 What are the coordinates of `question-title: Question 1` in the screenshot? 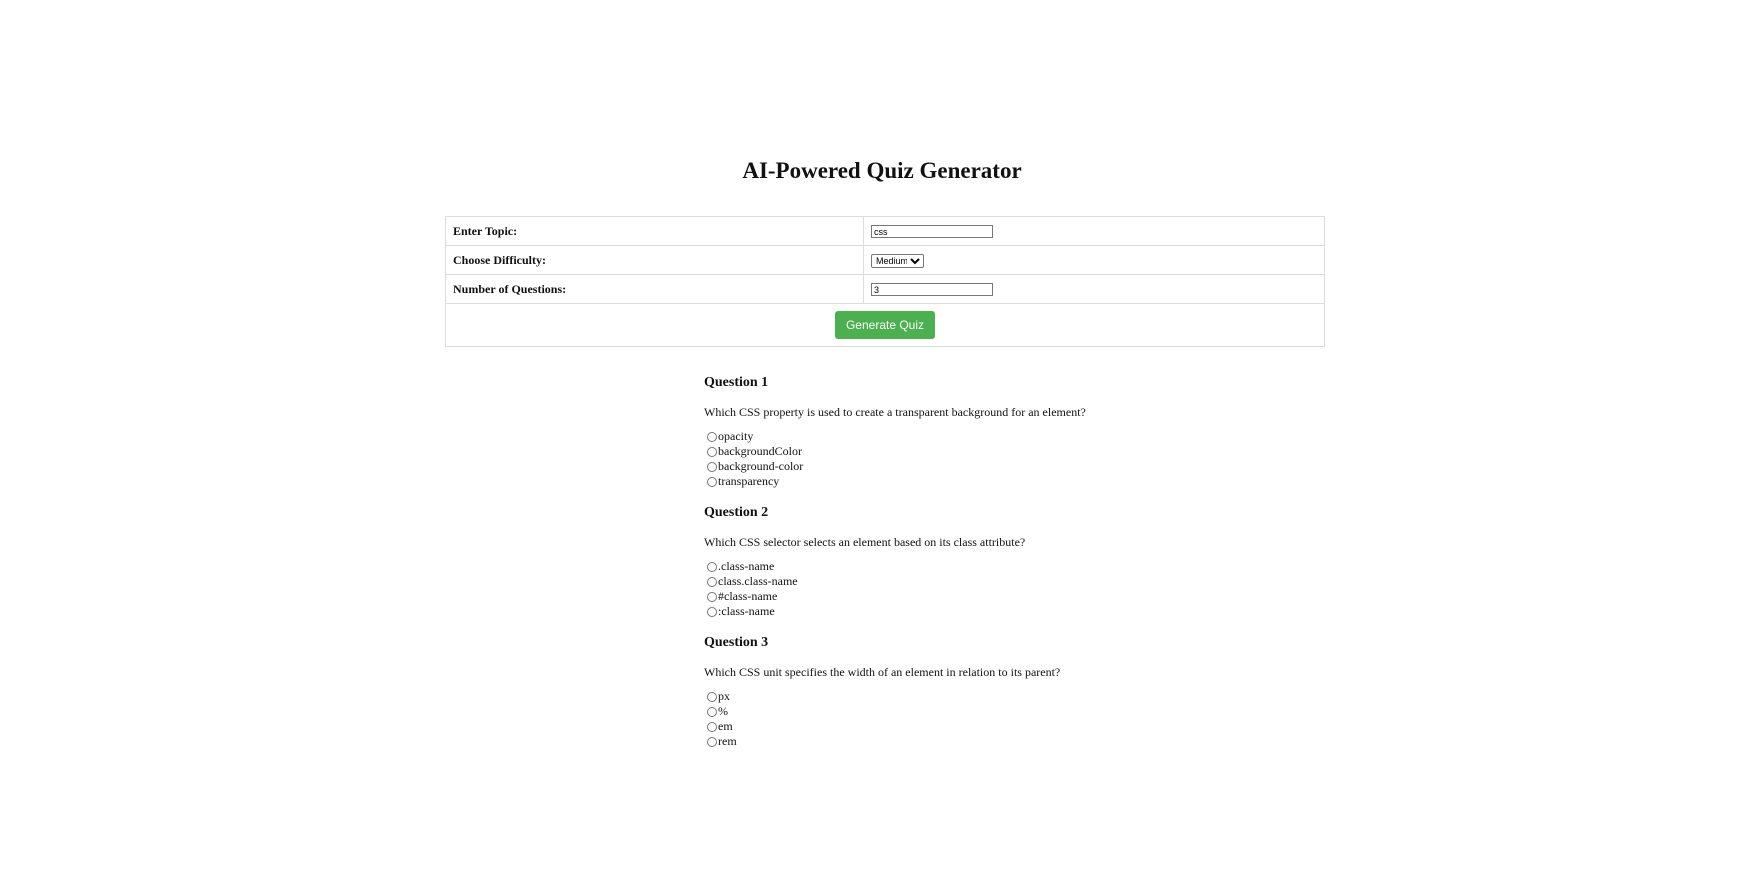 It's located at (736, 382).